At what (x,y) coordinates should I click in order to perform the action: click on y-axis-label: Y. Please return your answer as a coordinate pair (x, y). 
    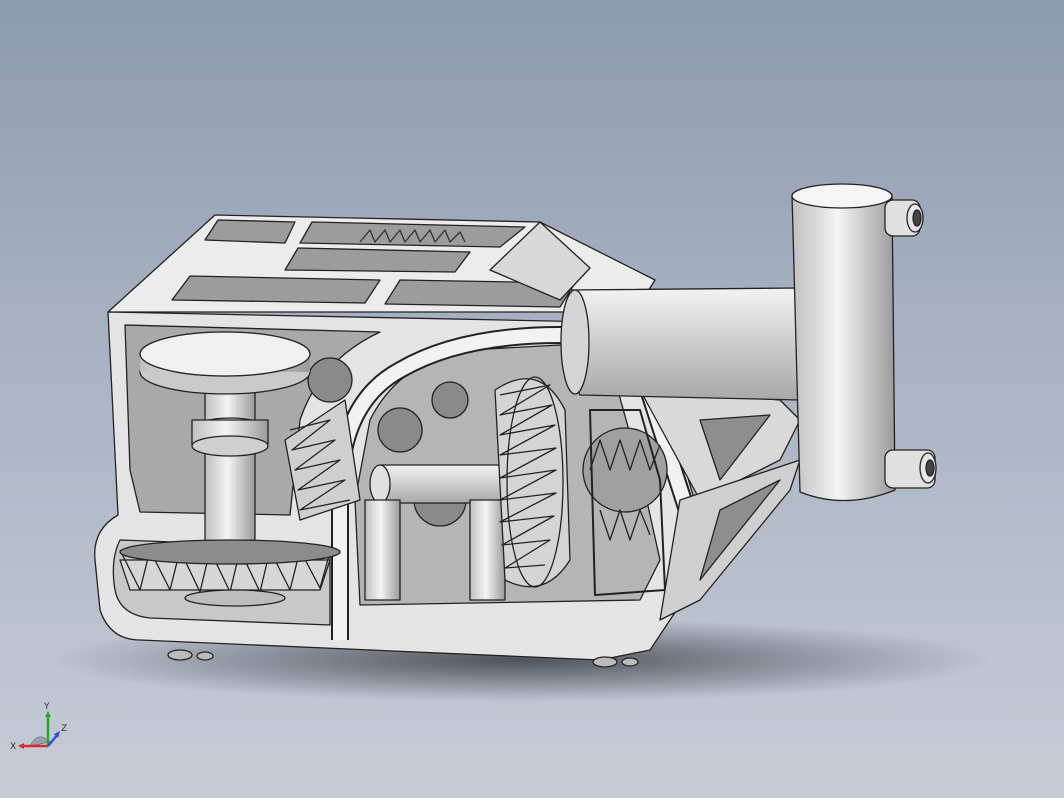
    Looking at the image, I should click on (46, 707).